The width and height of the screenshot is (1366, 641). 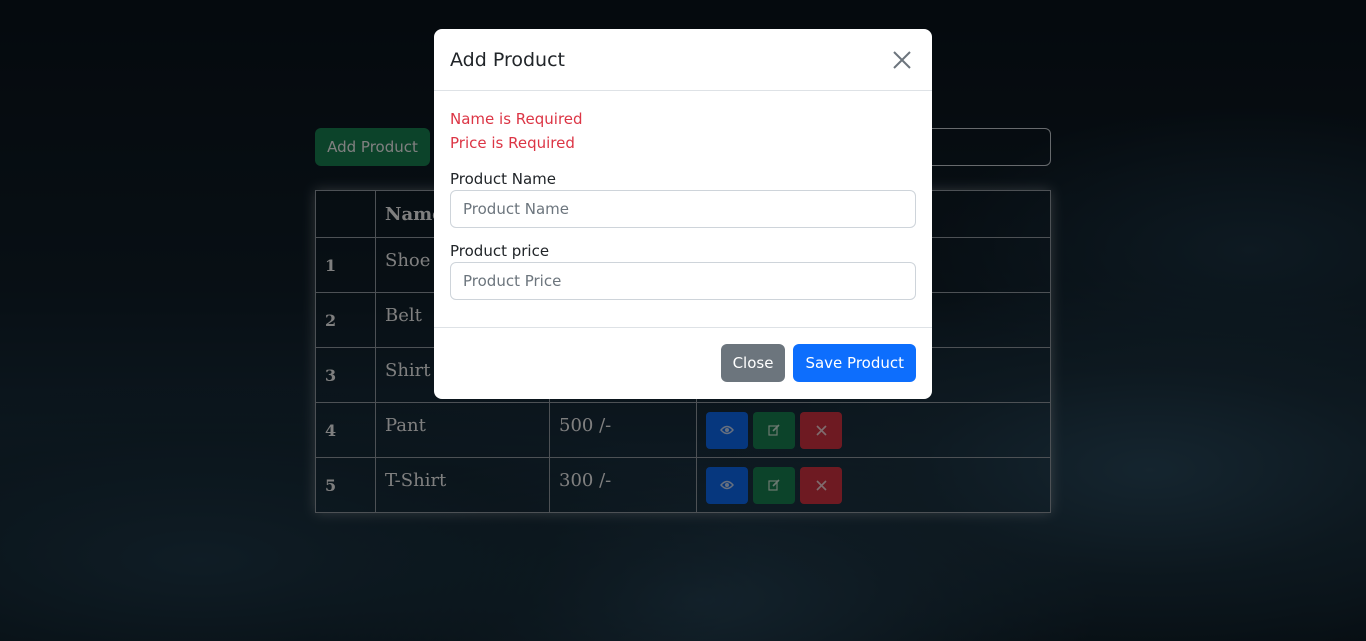 I want to click on save-product-button: Save Product, so click(x=854, y=363).